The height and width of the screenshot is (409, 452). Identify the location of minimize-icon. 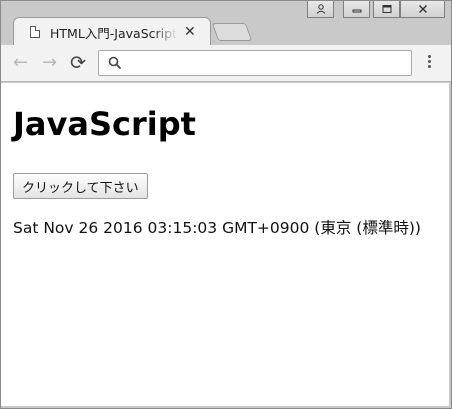
(356, 11).